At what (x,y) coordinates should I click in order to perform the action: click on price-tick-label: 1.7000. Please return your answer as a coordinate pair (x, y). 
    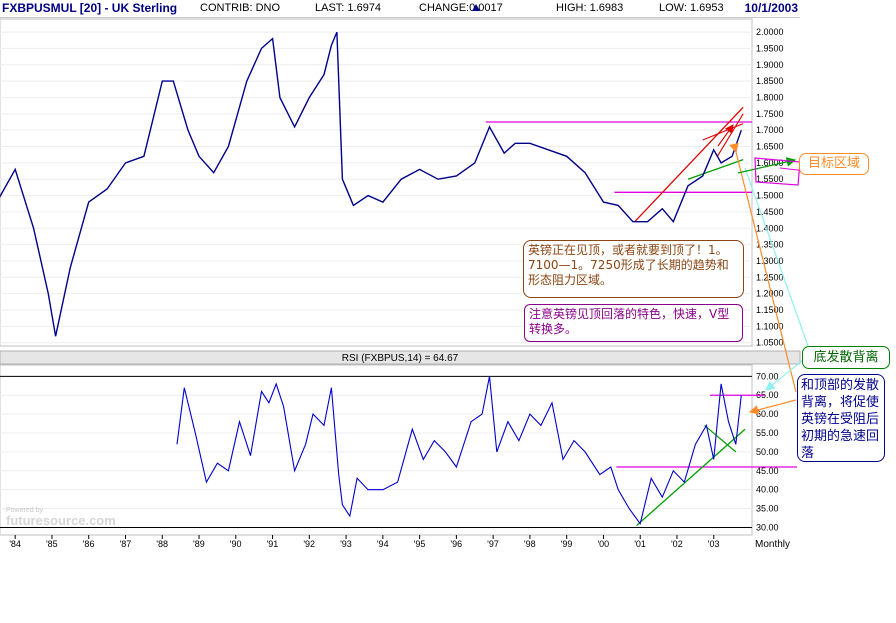
    Looking at the image, I should click on (770, 130).